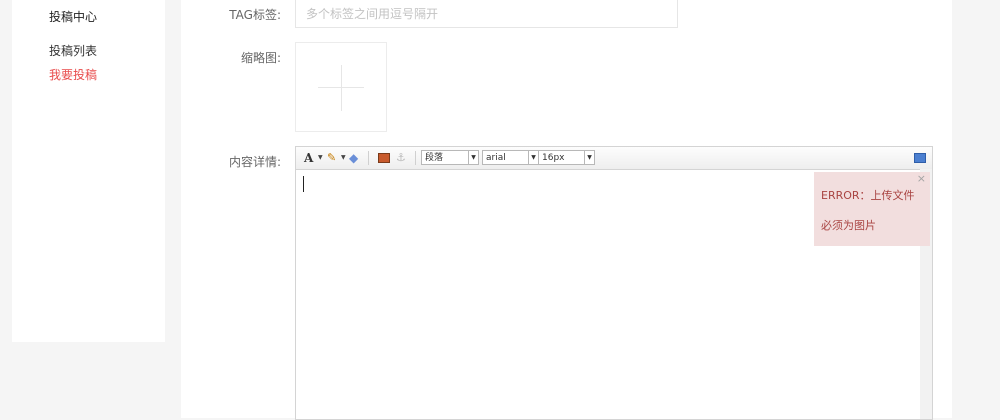 Image resolution: width=1000 pixels, height=420 pixels. What do you see at coordinates (553, 158) in the screenshot?
I see `font-size-select-value: 16px` at bounding box center [553, 158].